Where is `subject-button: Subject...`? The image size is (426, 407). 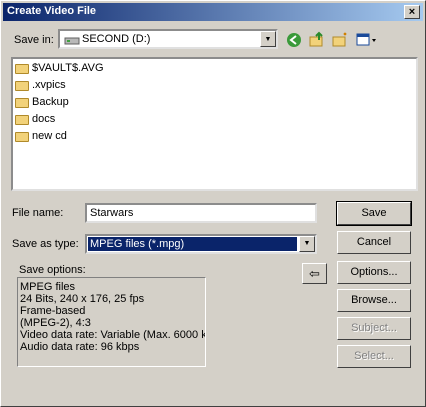 subject-button: Subject... is located at coordinates (374, 328).